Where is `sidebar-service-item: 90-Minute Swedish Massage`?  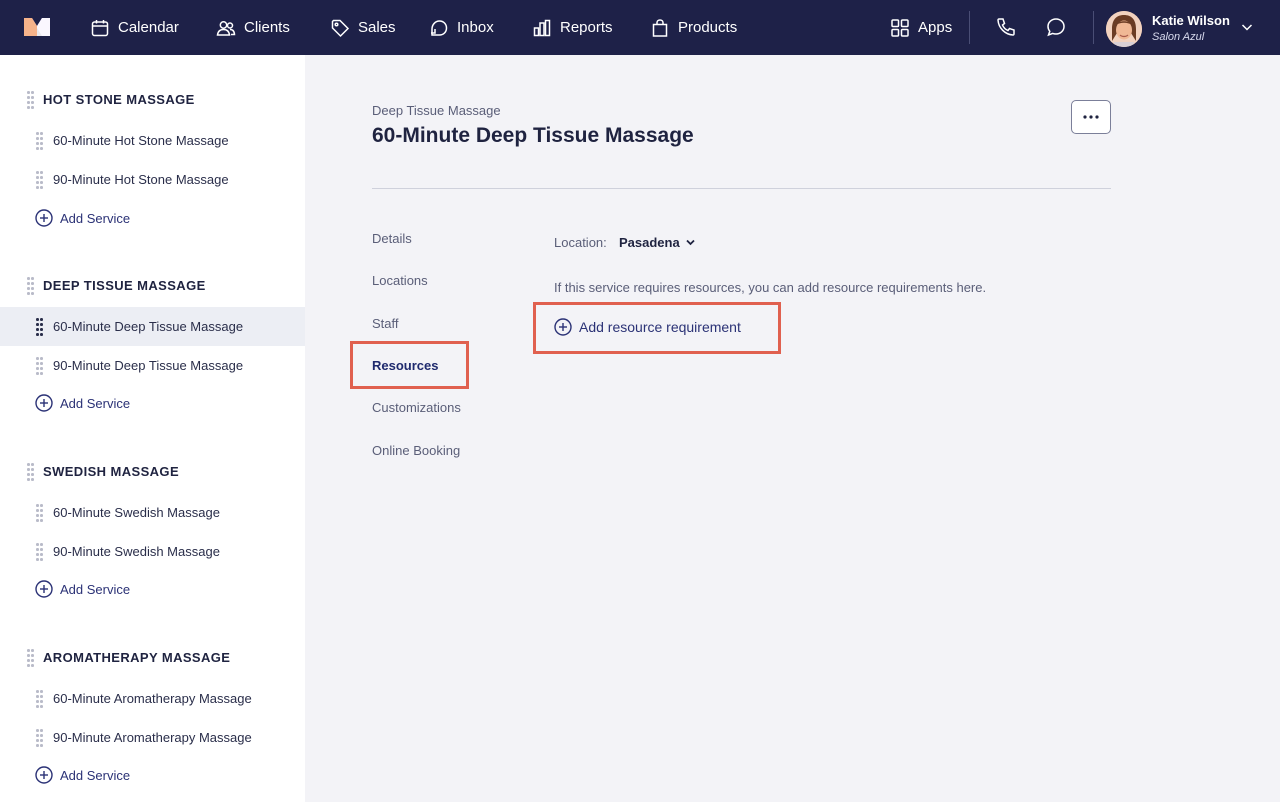 sidebar-service-item: 90-Minute Swedish Massage is located at coordinates (152, 551).